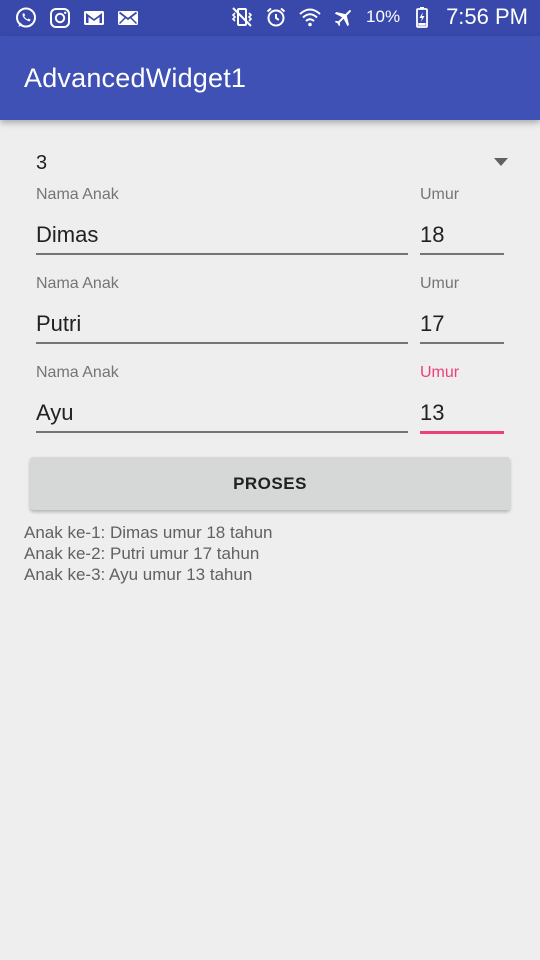 Image resolution: width=540 pixels, height=960 pixels. What do you see at coordinates (242, 17) in the screenshot?
I see `vibrate-icon` at bounding box center [242, 17].